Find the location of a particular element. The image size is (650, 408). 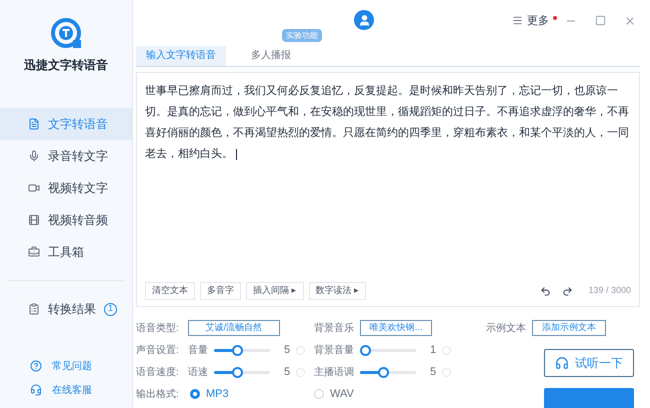

setting-label: 背景音乐 is located at coordinates (334, 329).